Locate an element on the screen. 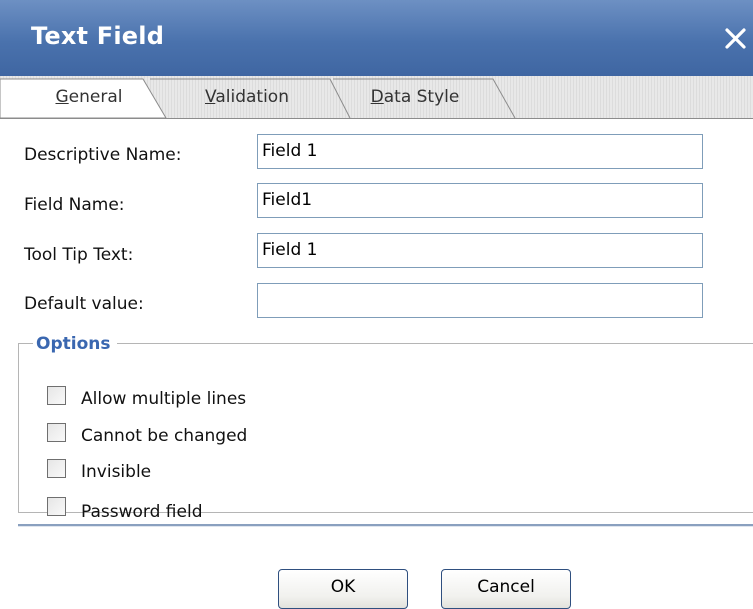  tab-validation-mnemonic: V is located at coordinates (210, 97).